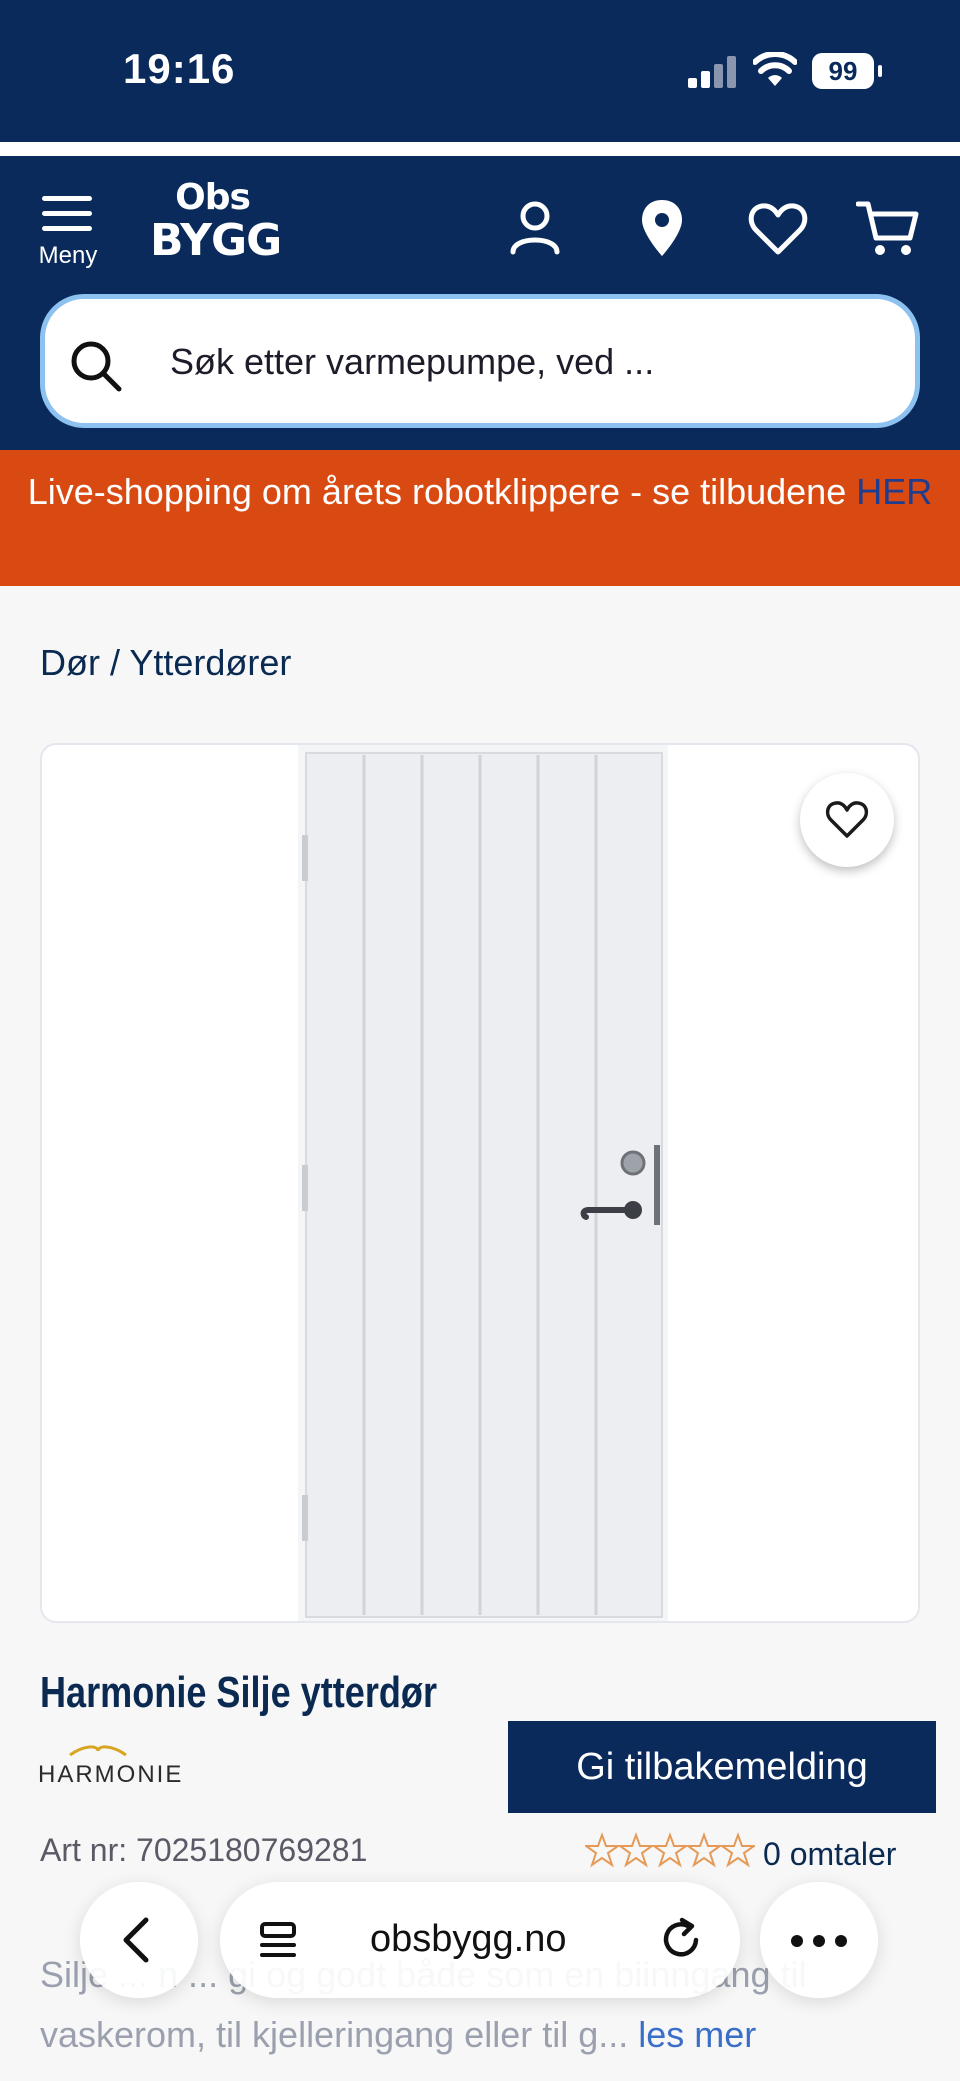  I want to click on cellular-signal-icon, so click(712, 72).